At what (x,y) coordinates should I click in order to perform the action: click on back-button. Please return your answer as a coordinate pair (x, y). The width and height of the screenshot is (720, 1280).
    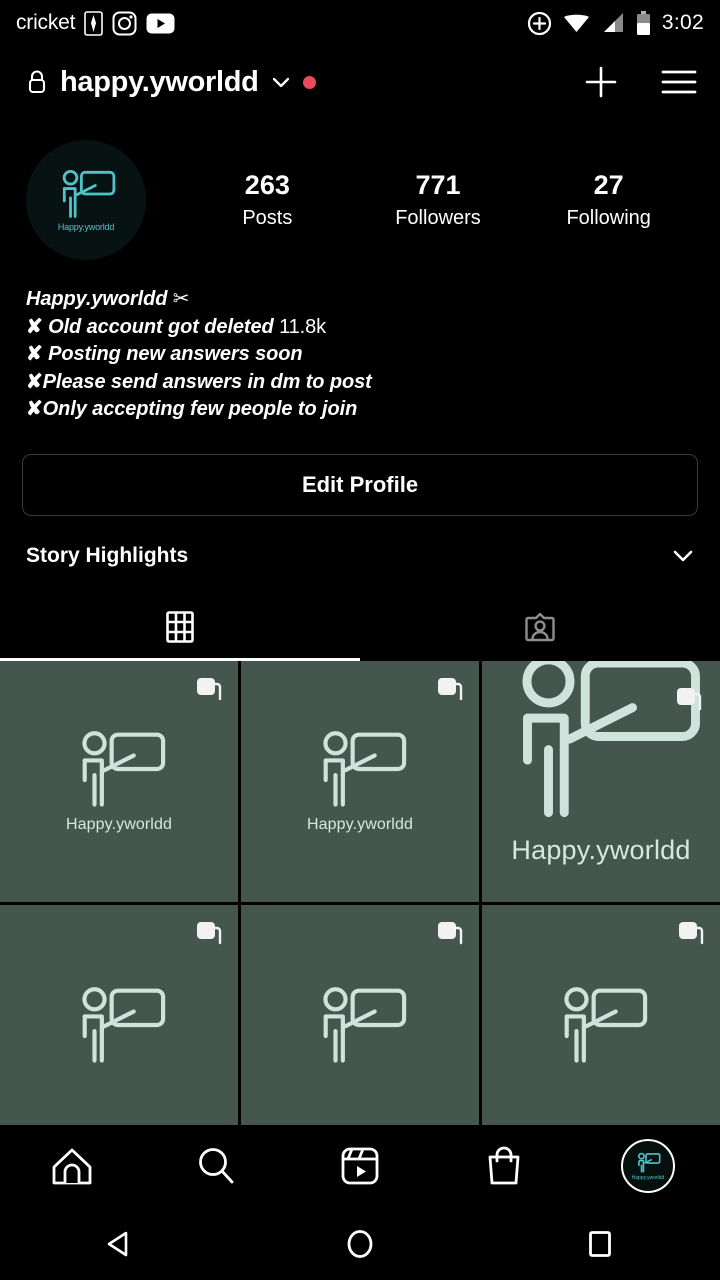
    Looking at the image, I should click on (120, 1244).